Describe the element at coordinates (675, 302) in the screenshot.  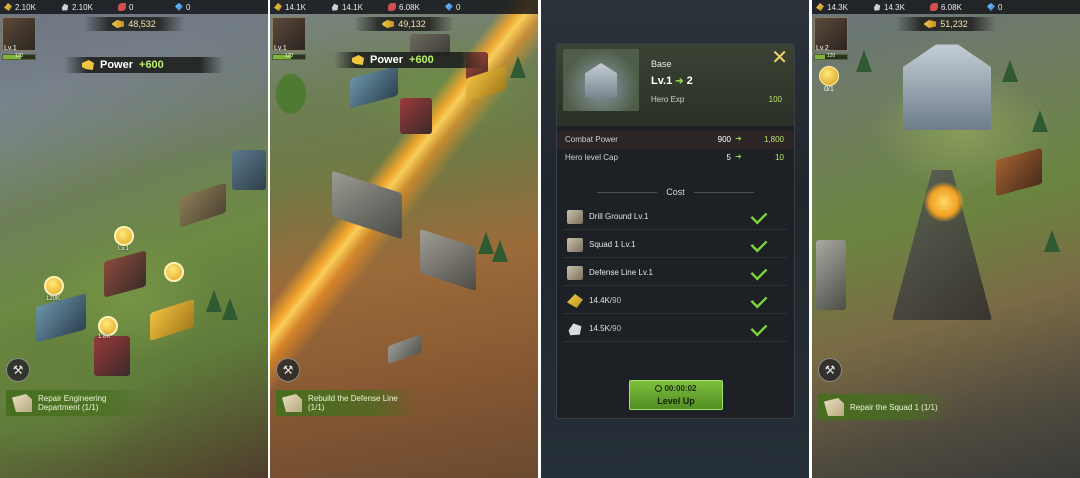
I see `cost-row: 14.4K/90` at that location.